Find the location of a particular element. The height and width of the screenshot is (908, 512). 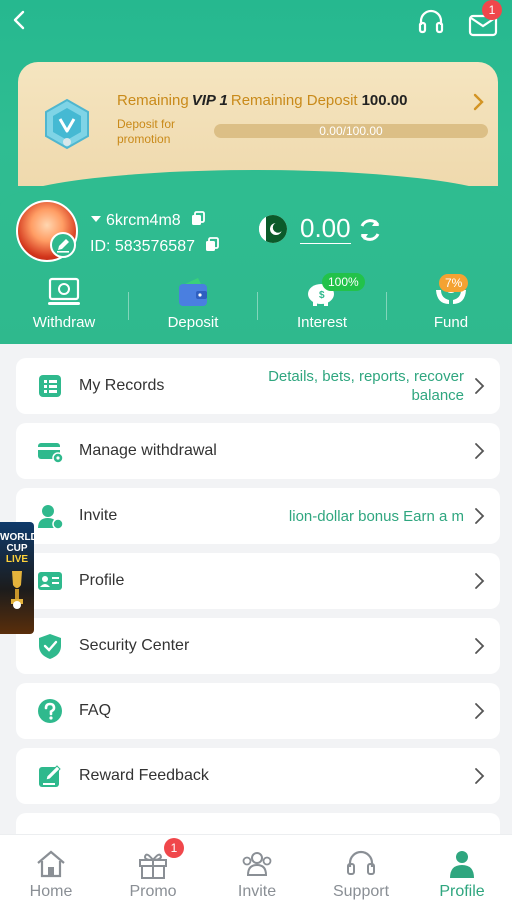

user-id-row: ID: 583576587 is located at coordinates (155, 246).